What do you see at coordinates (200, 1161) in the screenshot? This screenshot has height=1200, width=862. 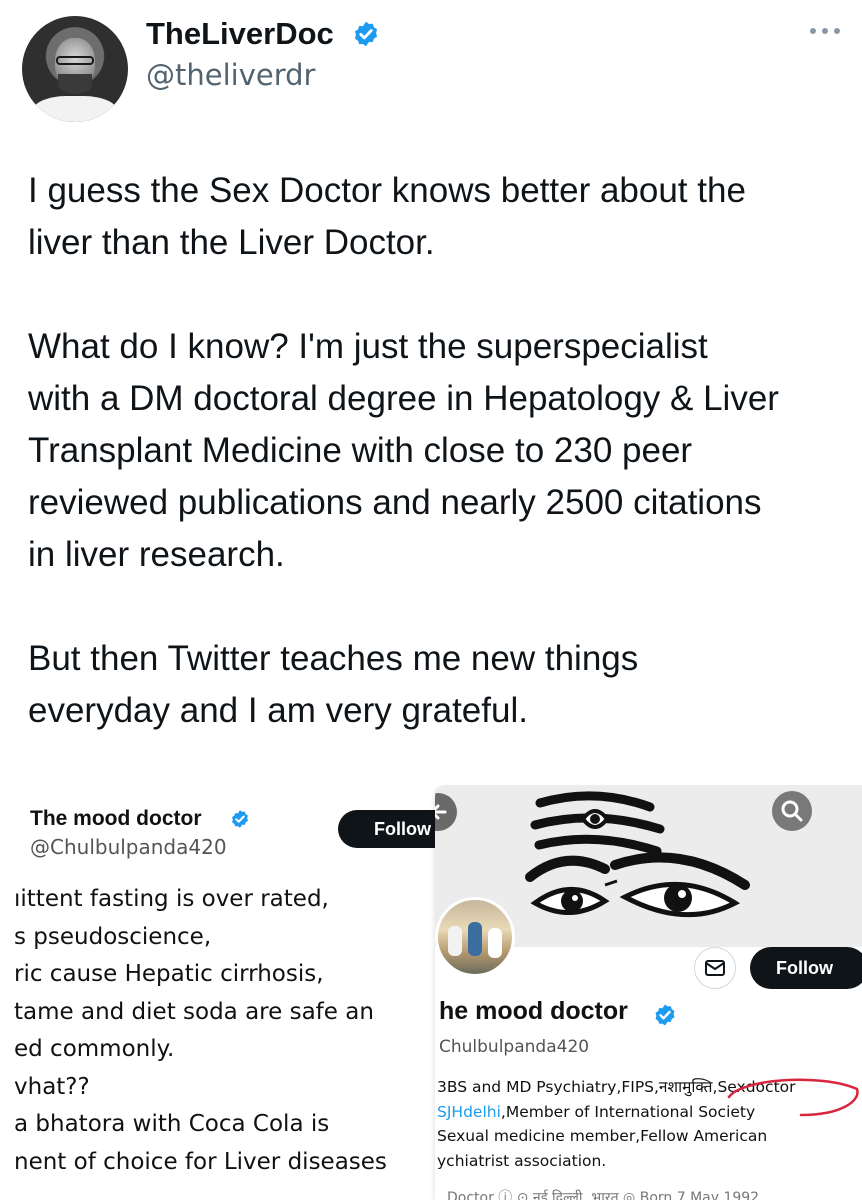 I see `left-card-line: nent of choice for Liver diseases` at bounding box center [200, 1161].